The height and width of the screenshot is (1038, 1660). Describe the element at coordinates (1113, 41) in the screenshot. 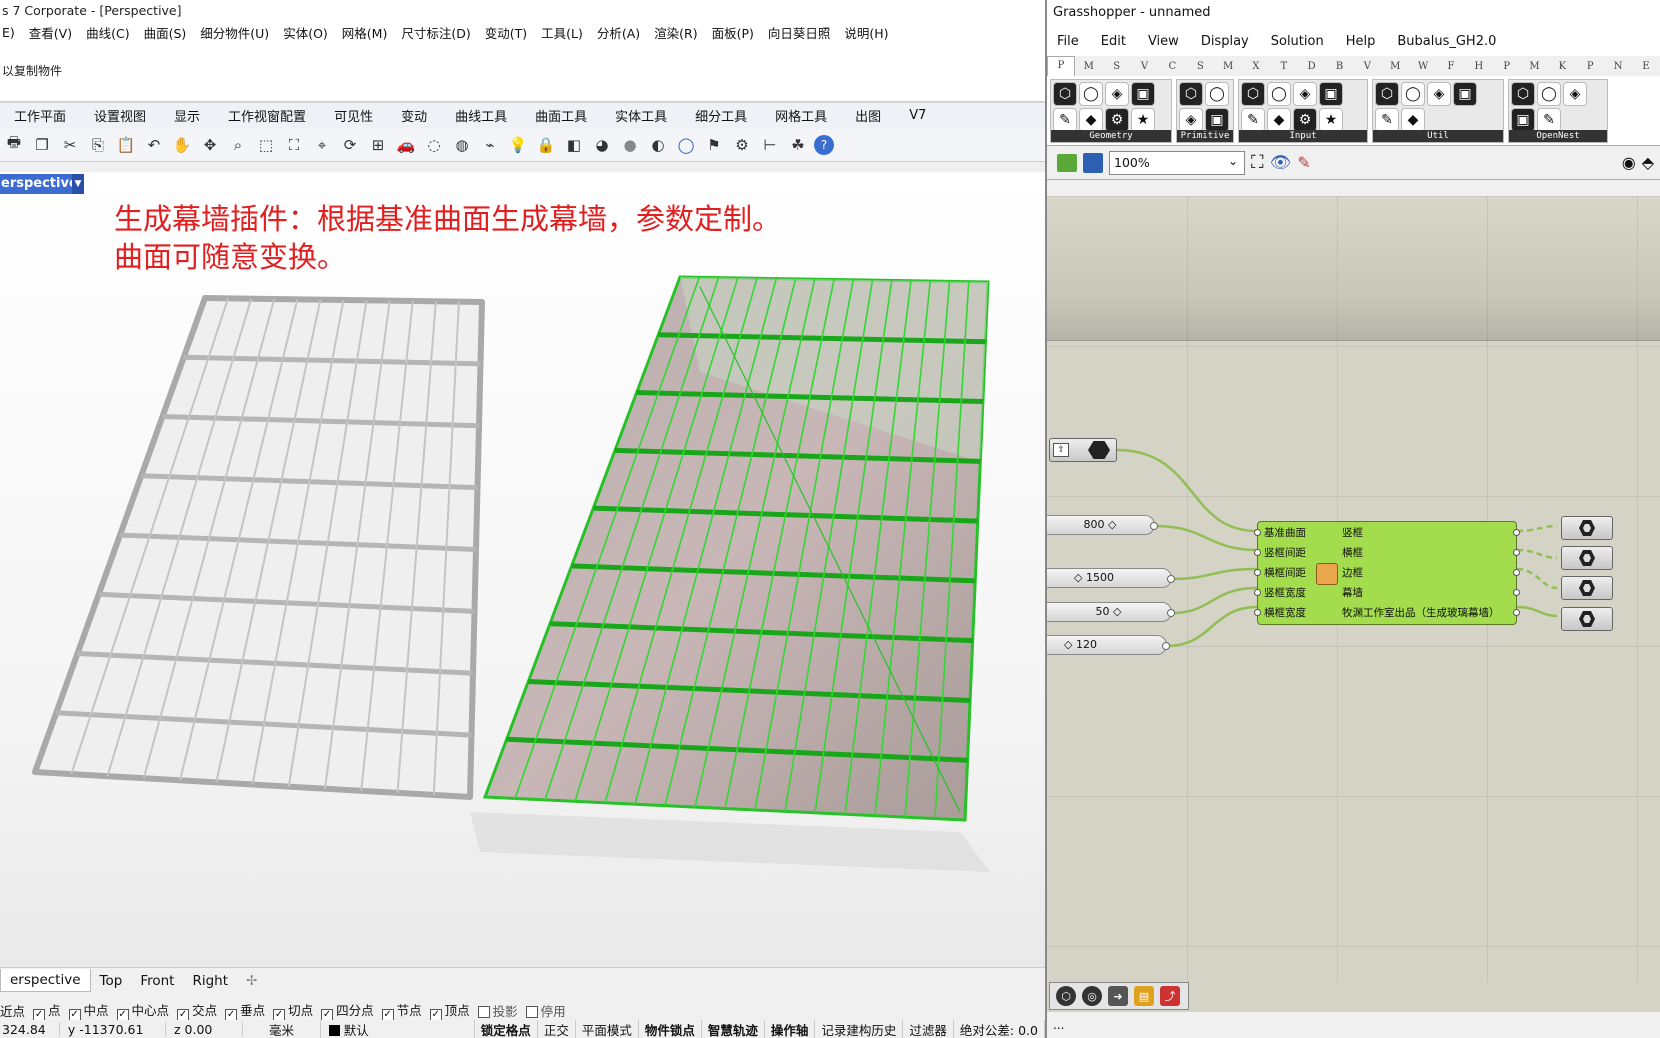

I see `gh-menu-edit: Edit` at that location.